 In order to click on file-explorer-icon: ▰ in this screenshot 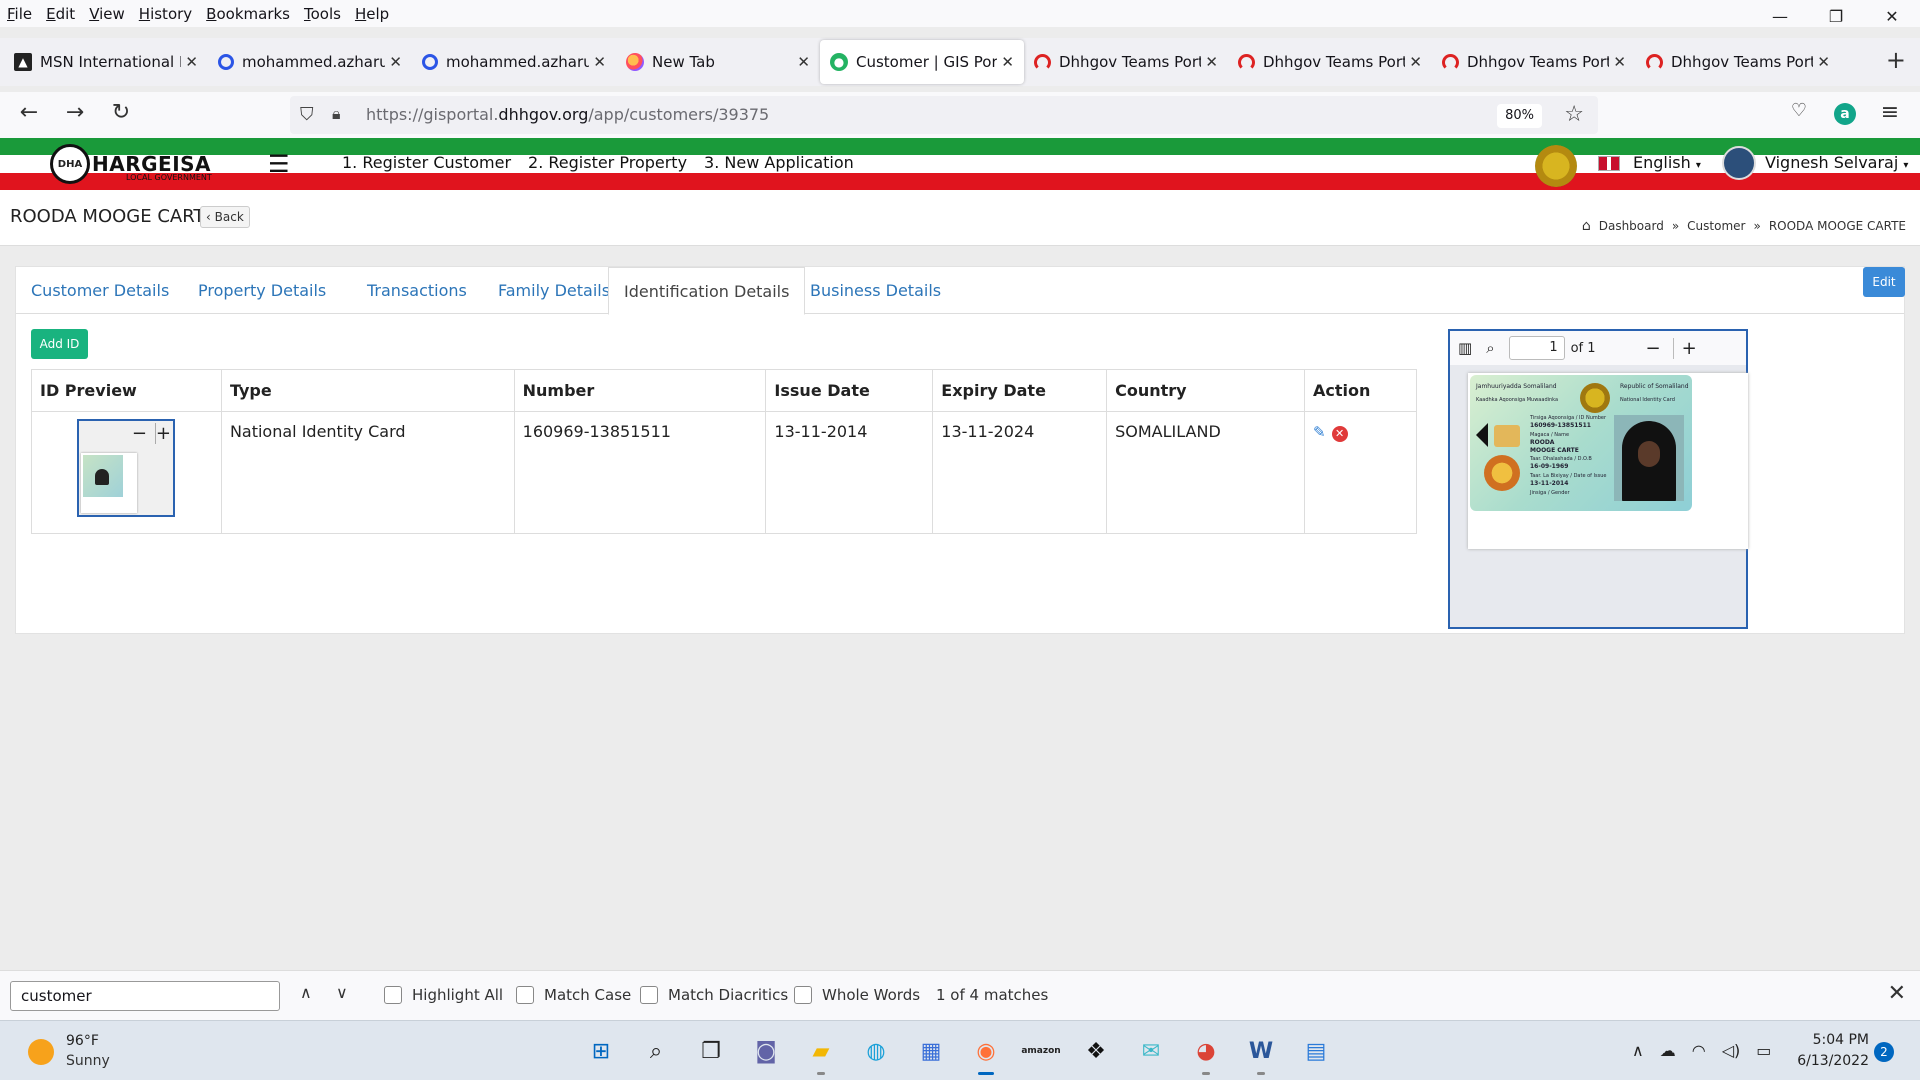, I will do `click(821, 1054)`.